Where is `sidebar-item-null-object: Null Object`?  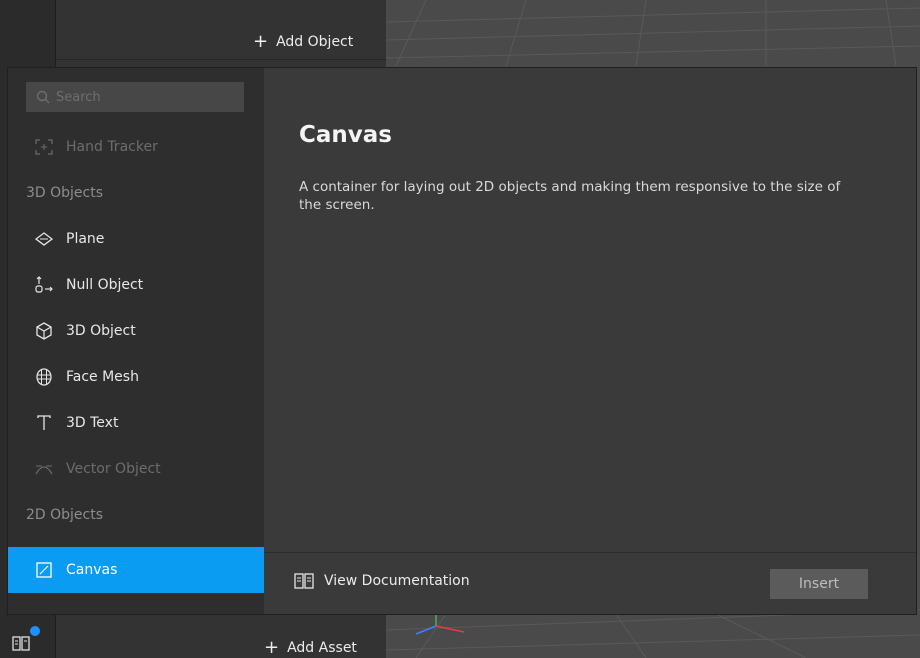
sidebar-item-null-object: Null Object is located at coordinates (136, 285).